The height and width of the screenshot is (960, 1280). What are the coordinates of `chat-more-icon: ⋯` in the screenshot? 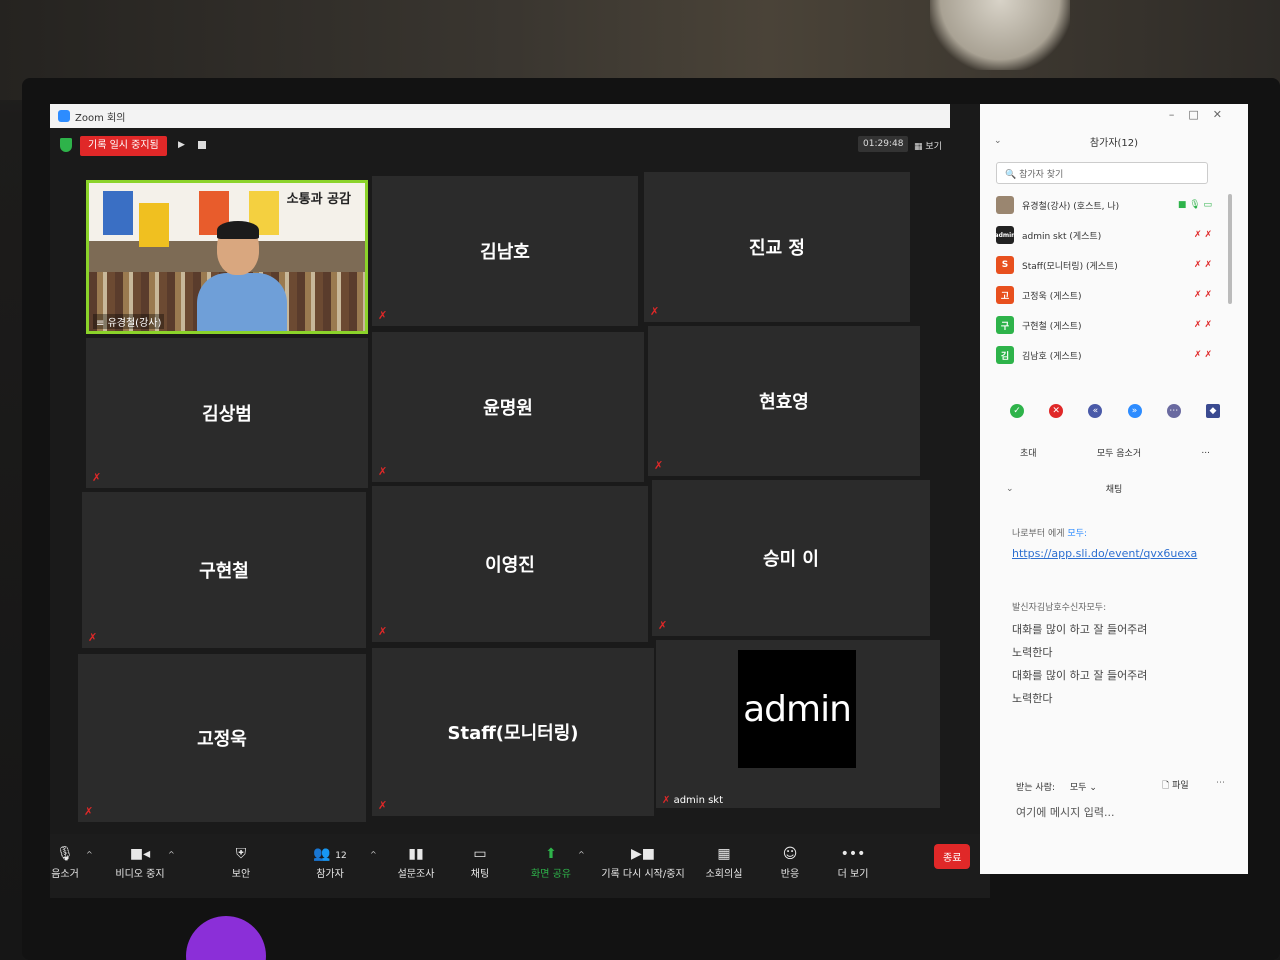 It's located at (1220, 783).